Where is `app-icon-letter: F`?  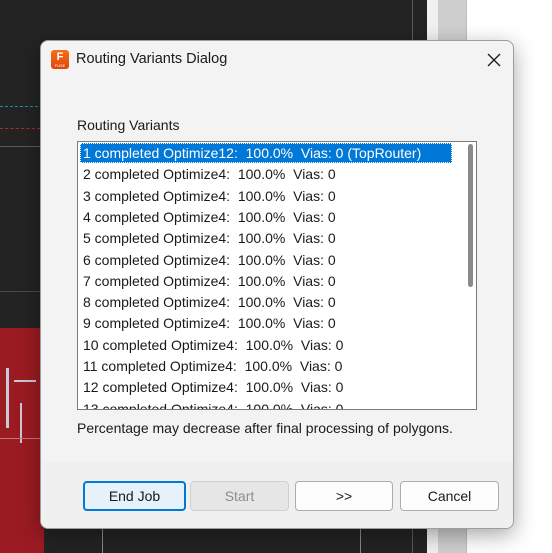
app-icon-letter: F is located at coordinates (60, 57).